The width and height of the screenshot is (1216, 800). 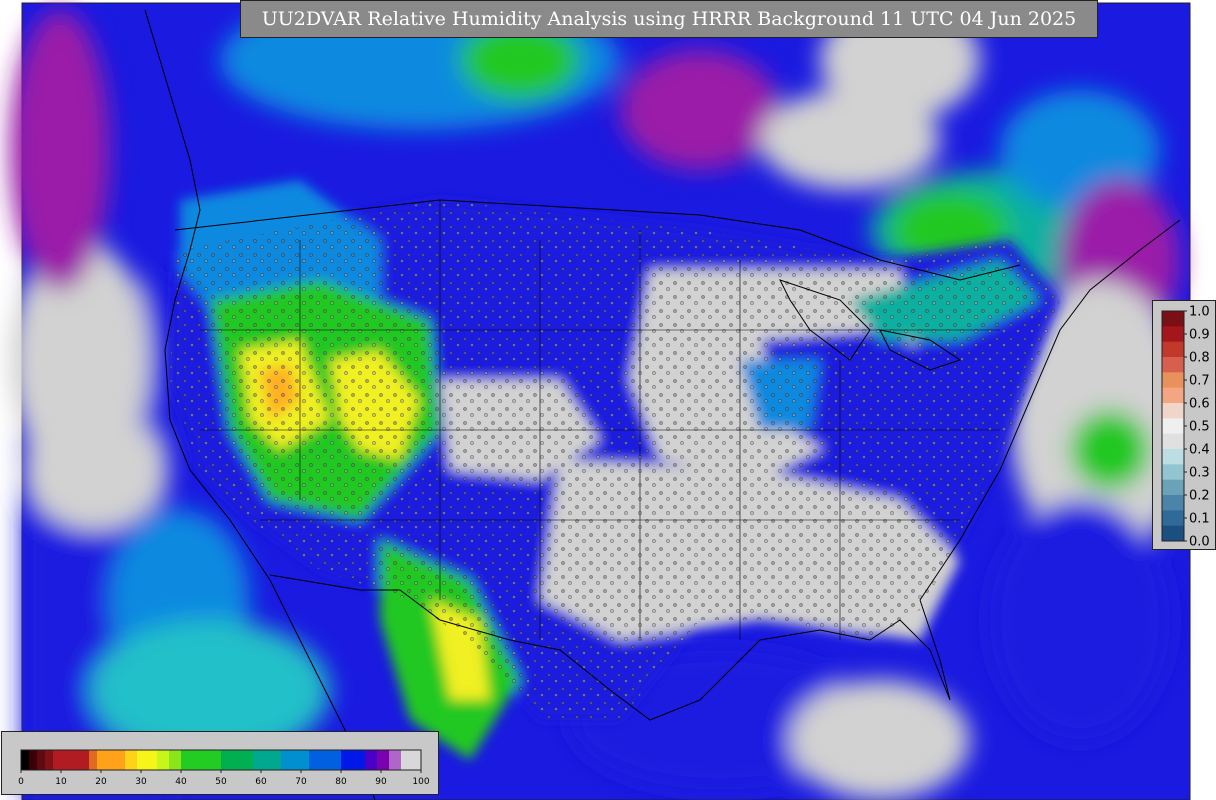 I want to click on obs-legend-tick-label: 0.5, so click(x=1199, y=427).